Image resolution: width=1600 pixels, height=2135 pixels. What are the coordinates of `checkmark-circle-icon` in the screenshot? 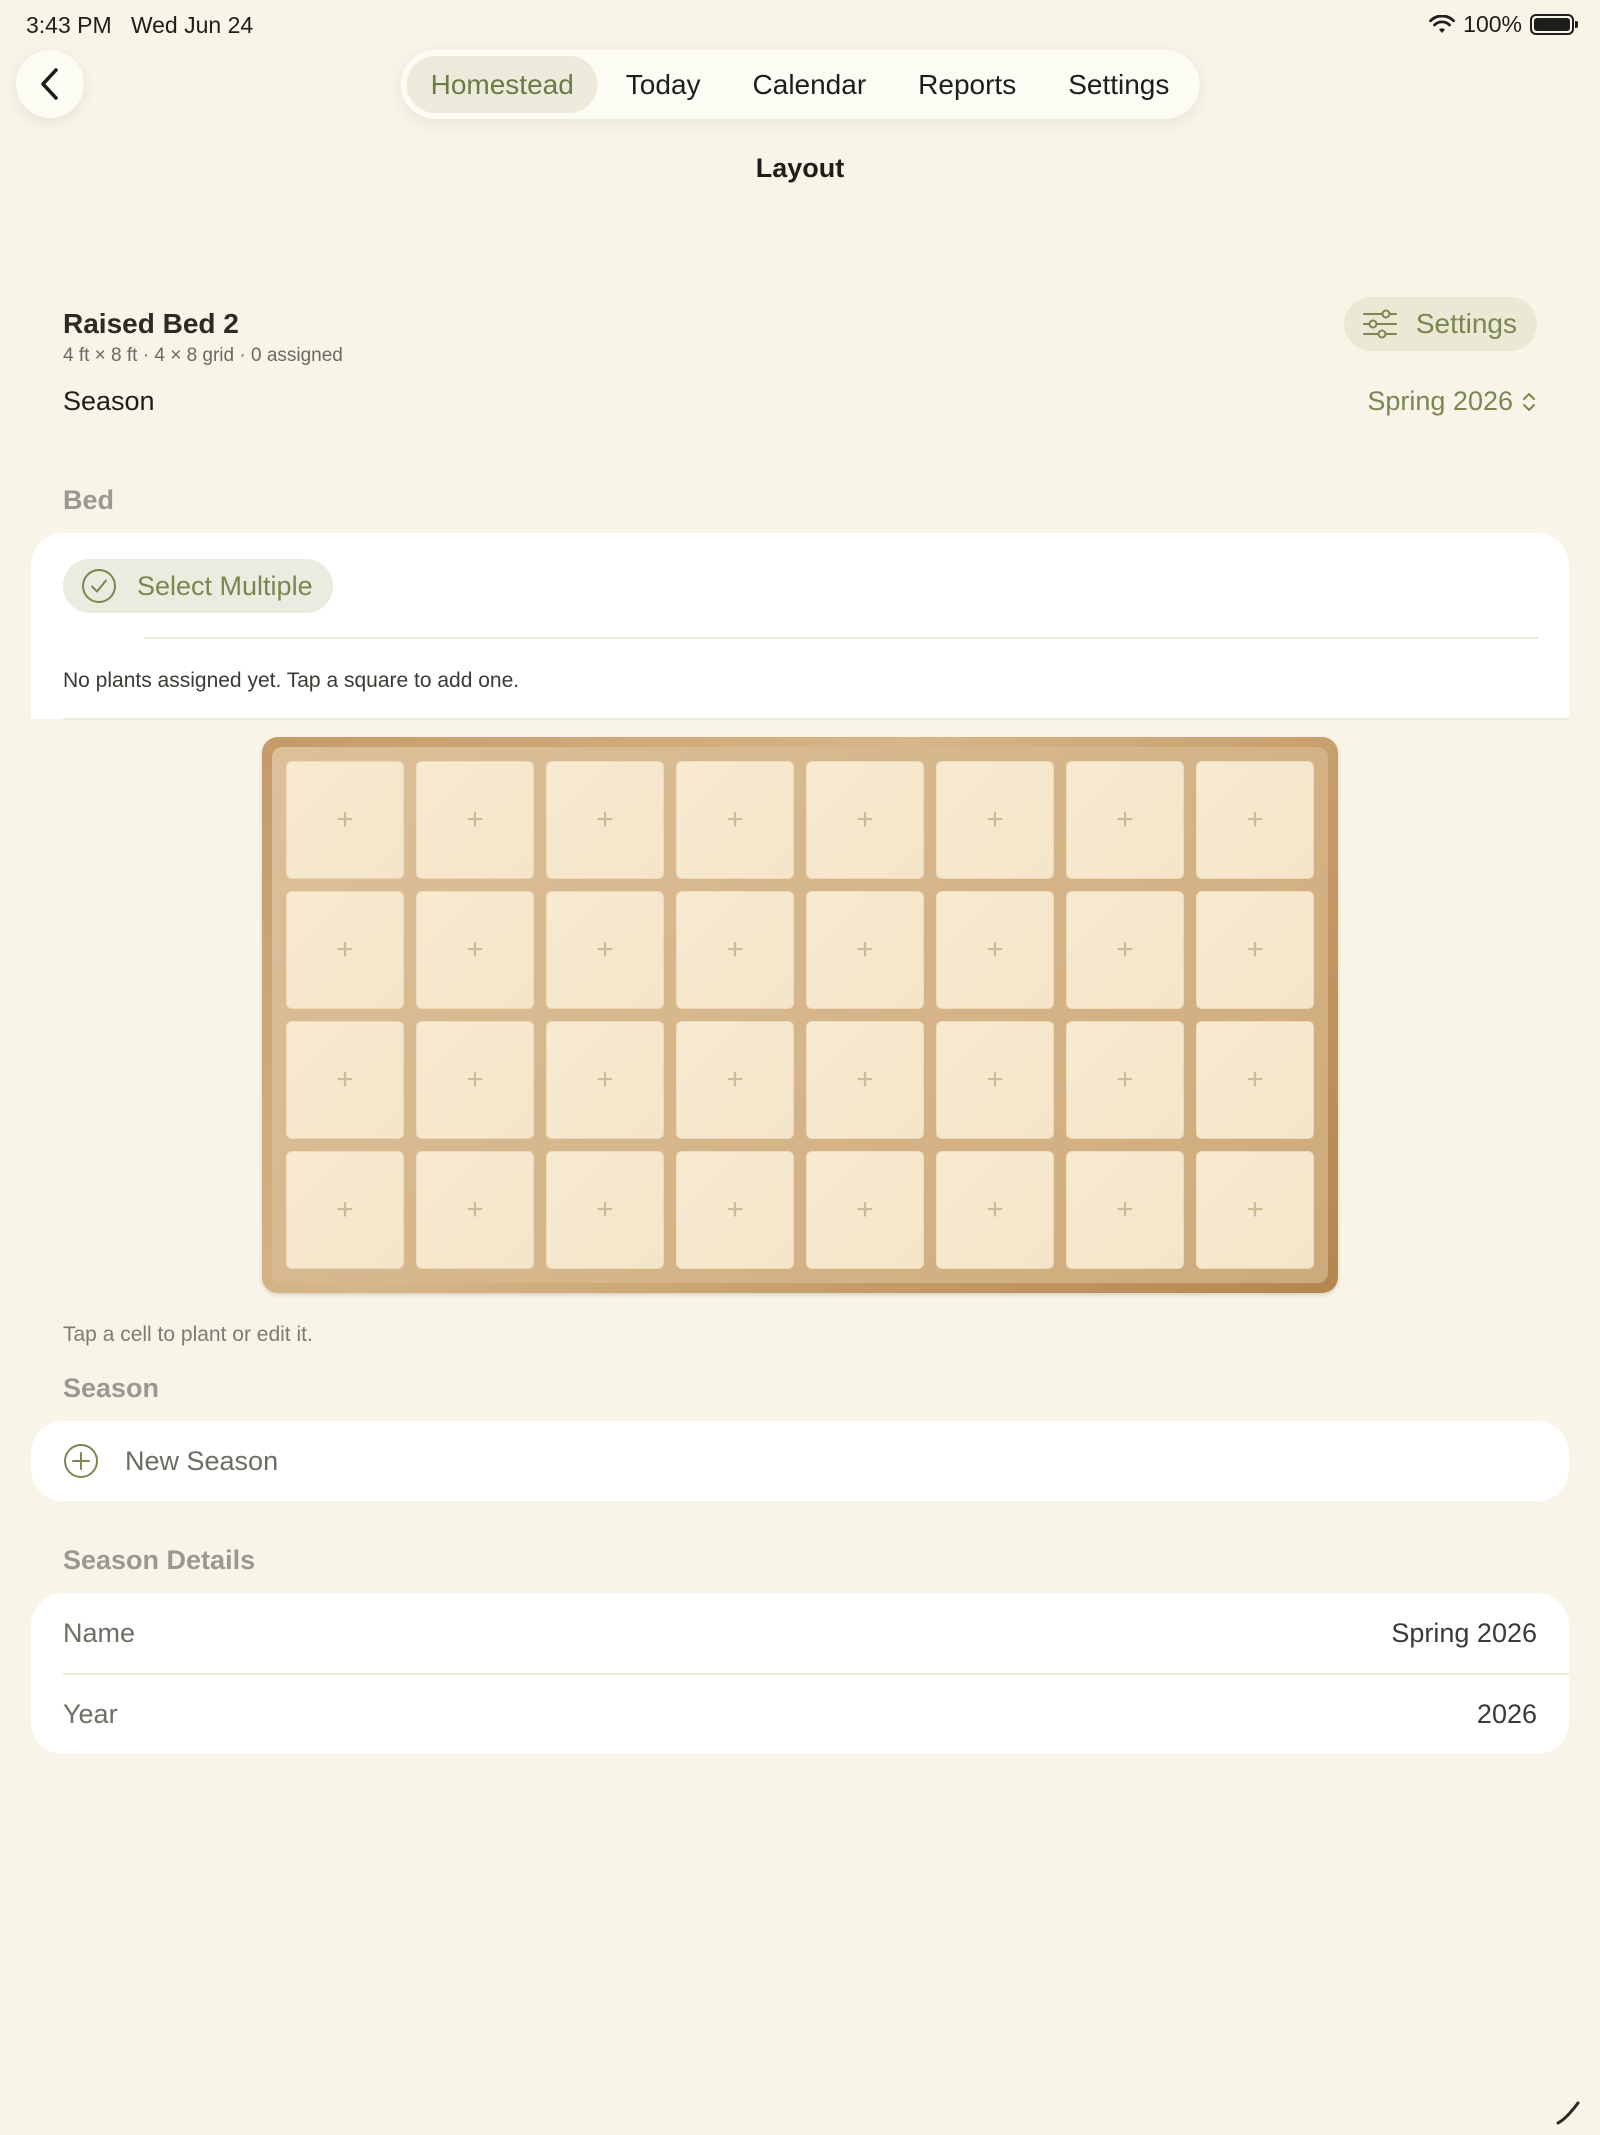 It's located at (99, 586).